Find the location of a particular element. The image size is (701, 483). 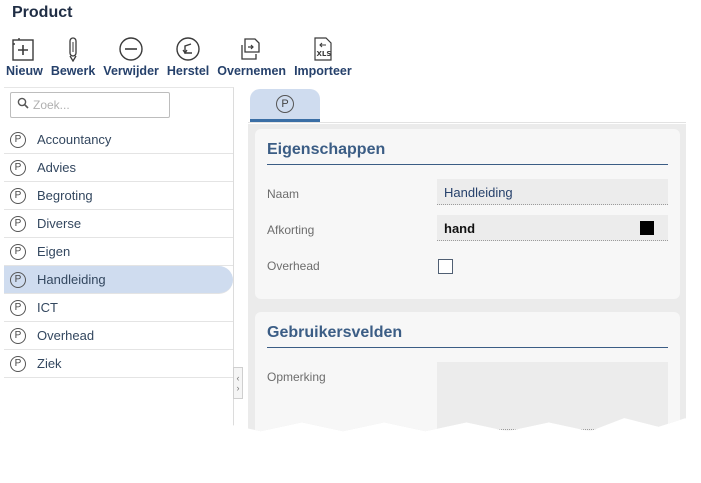

list-item-label: Ziek is located at coordinates (49, 363).